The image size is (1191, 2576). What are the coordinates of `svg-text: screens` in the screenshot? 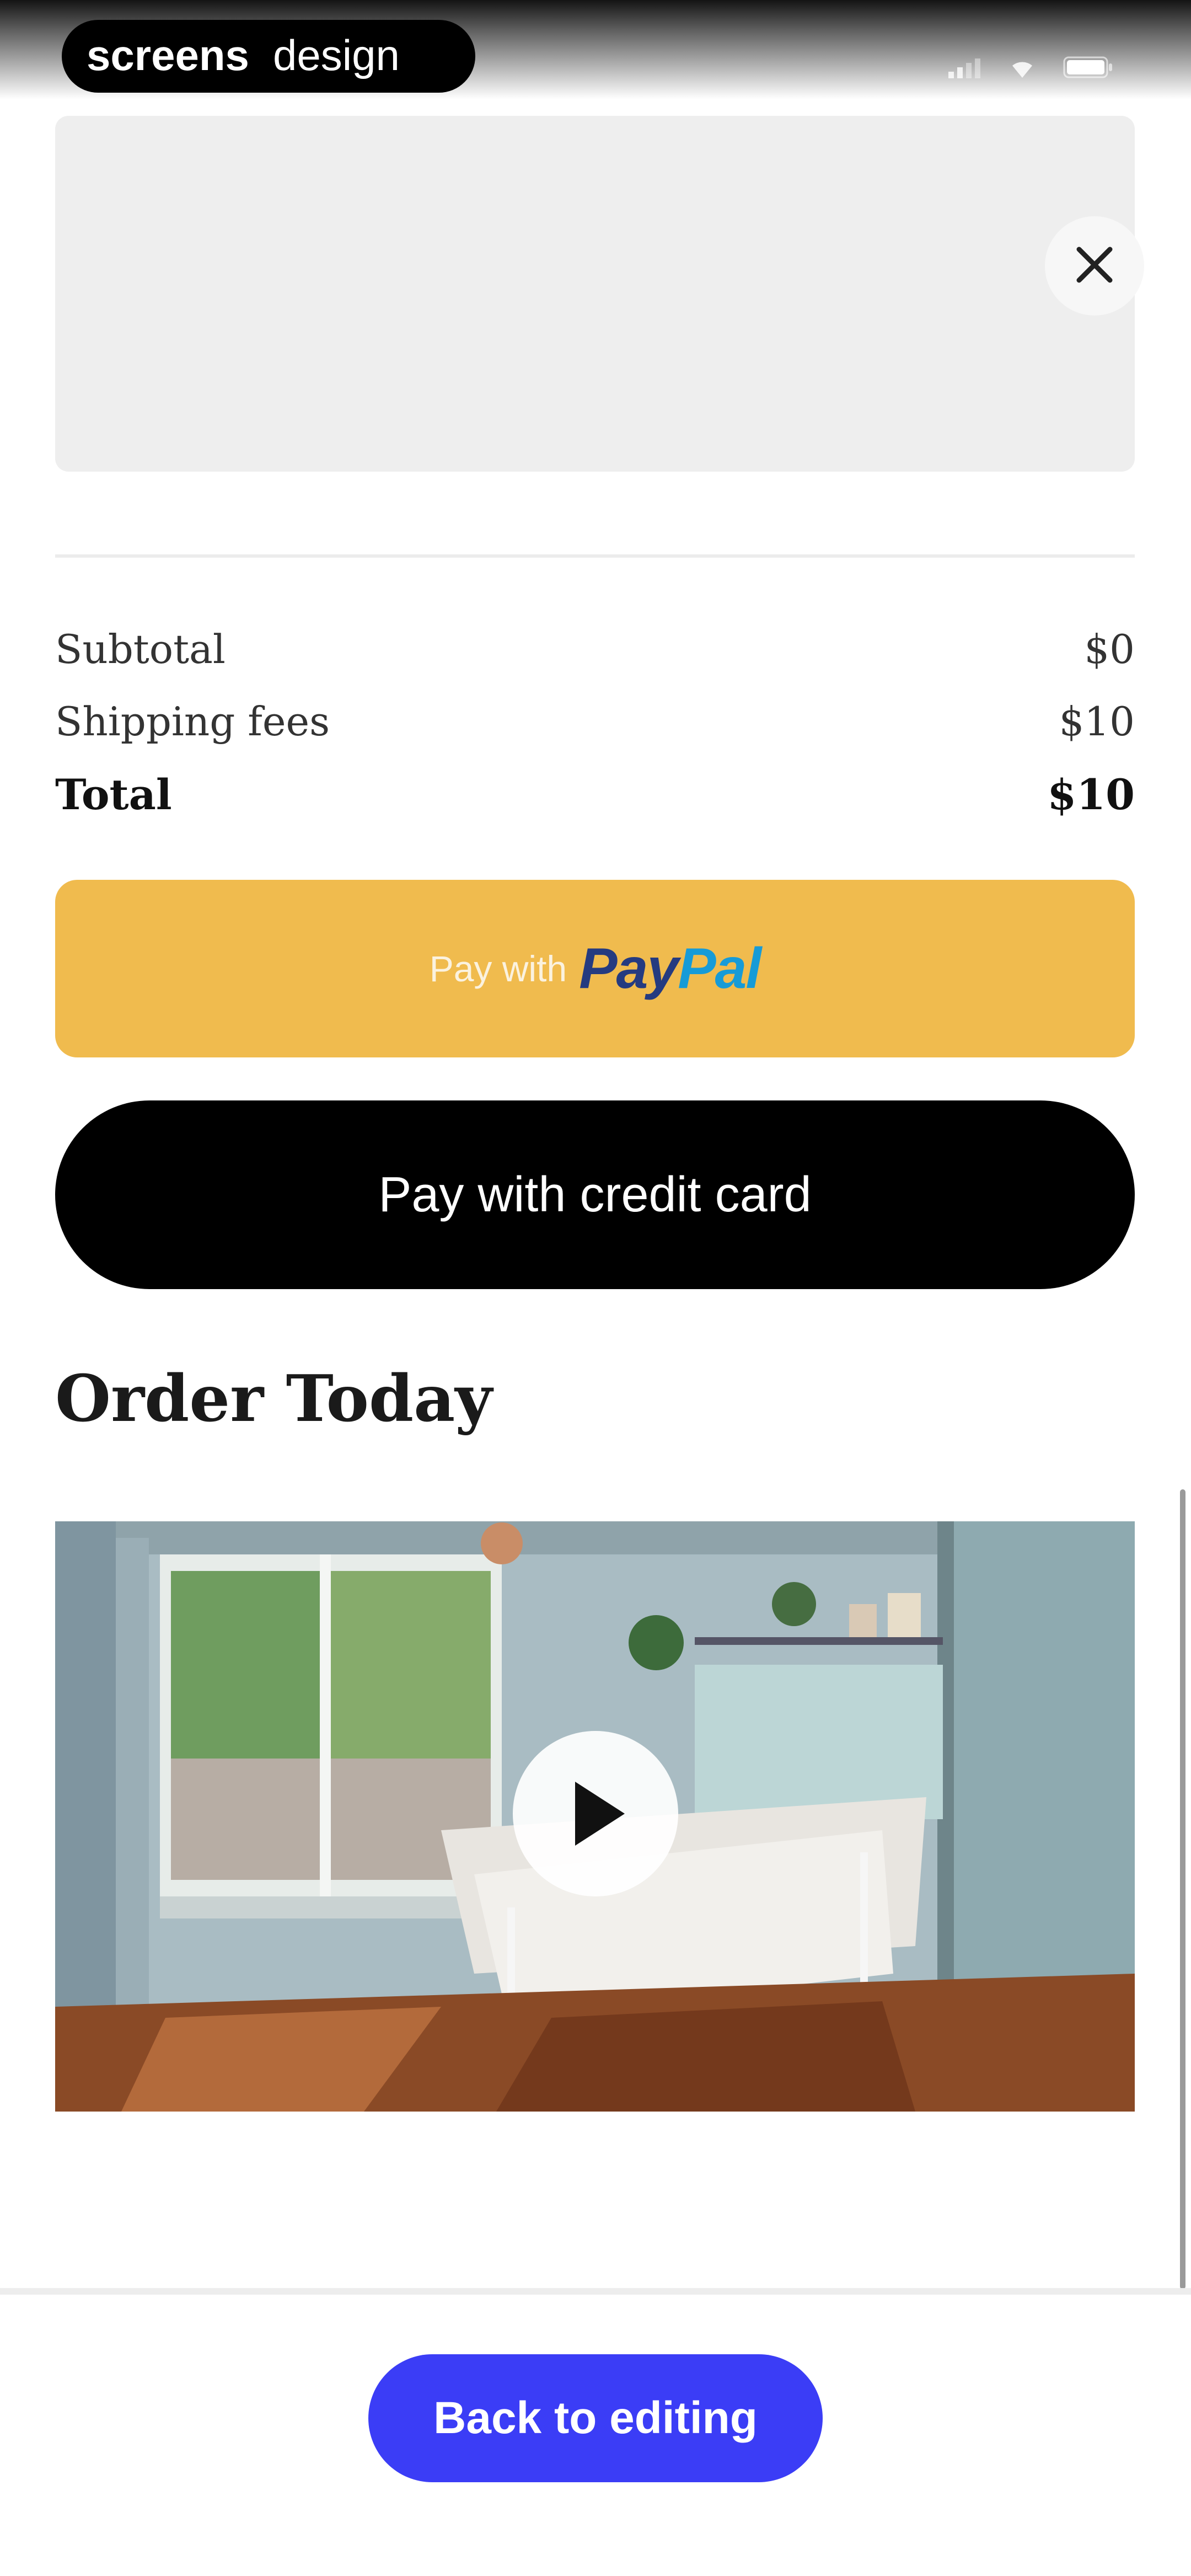 It's located at (168, 55).